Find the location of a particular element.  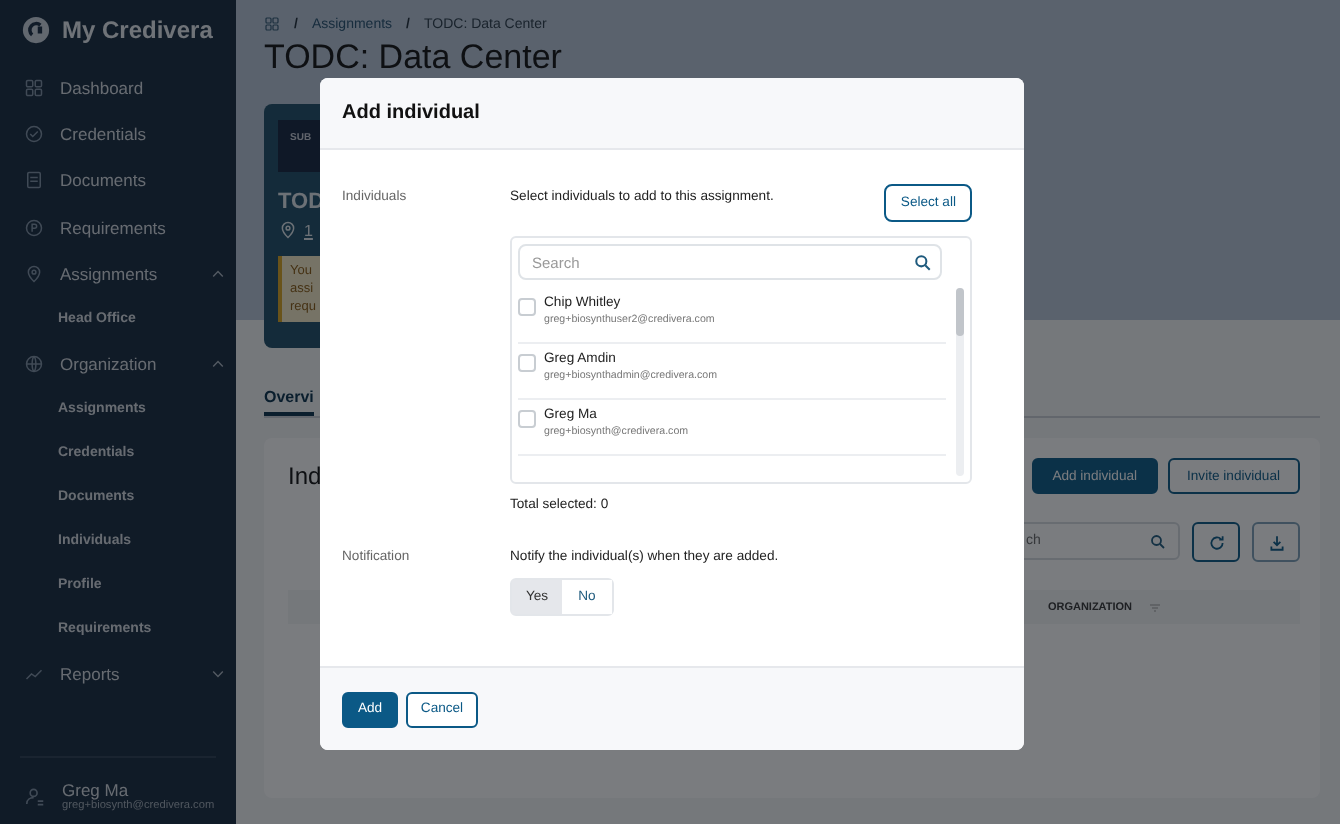

circle-letter-icon is located at coordinates (34, 227).